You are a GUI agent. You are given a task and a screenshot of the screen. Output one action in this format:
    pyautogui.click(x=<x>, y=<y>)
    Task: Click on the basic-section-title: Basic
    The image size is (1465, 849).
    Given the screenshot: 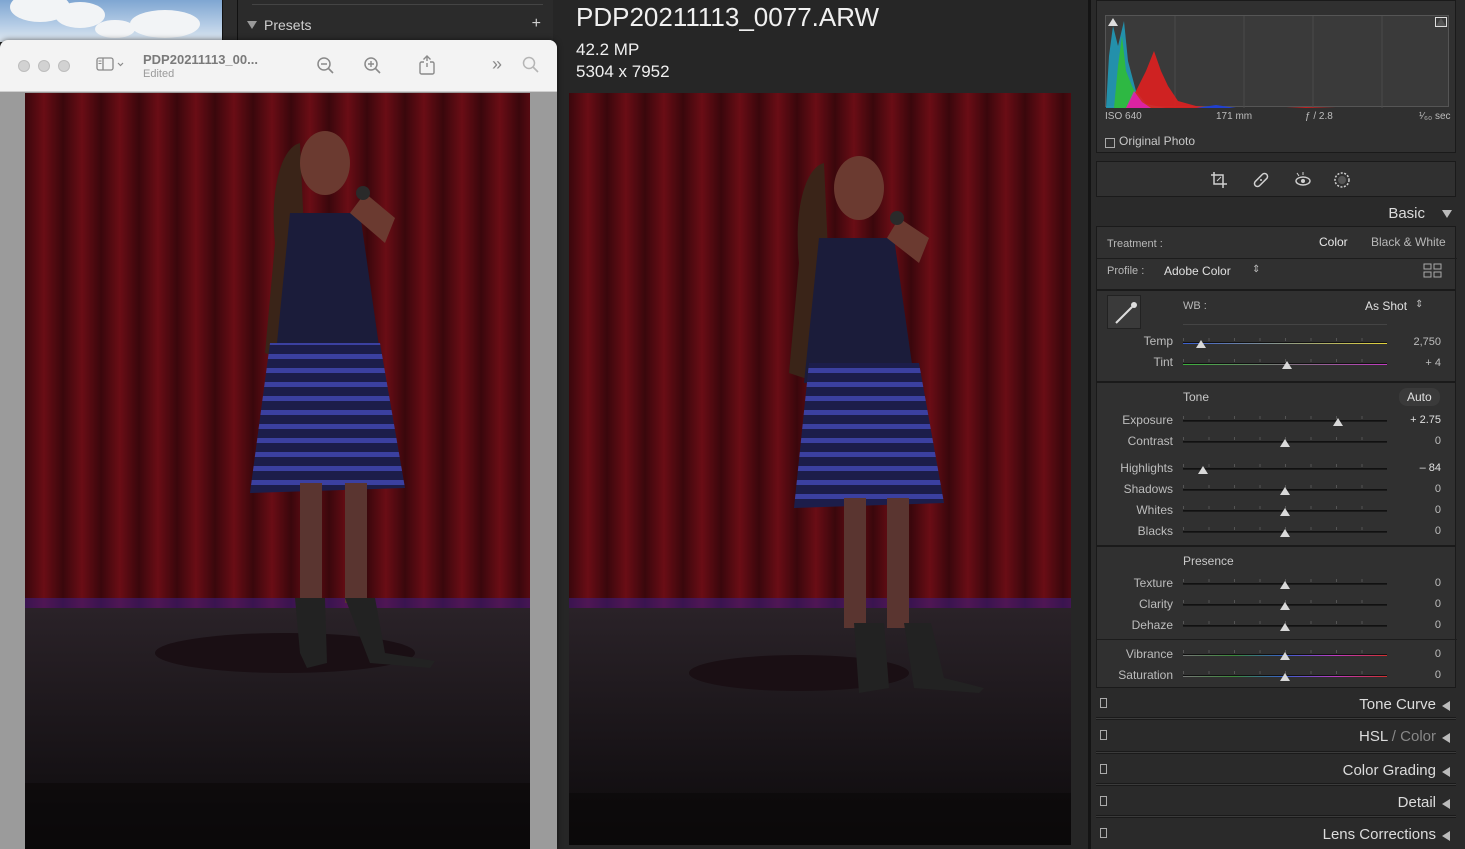 What is the action you would take?
    pyautogui.click(x=1274, y=213)
    